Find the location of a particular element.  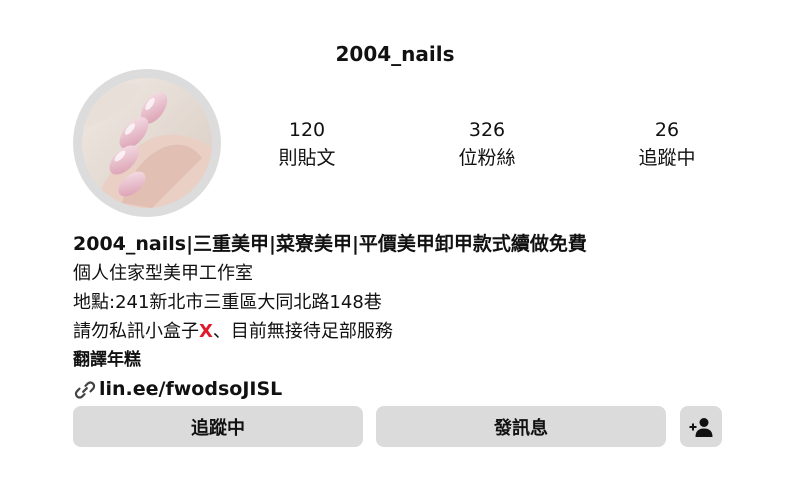

bio-notice-text: 請勿私訊小盒子 is located at coordinates (136, 331).